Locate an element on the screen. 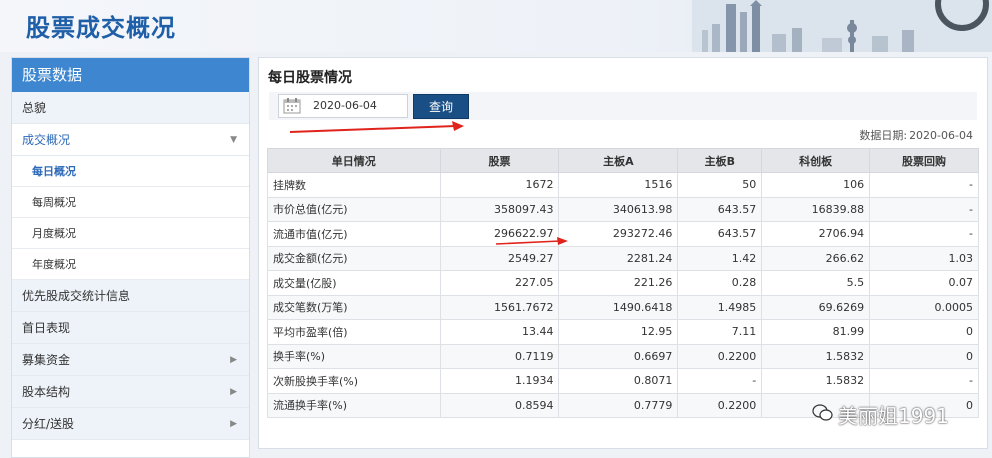 This screenshot has height=458, width=992. row-label: 成交金额(亿元) is located at coordinates (354, 258).